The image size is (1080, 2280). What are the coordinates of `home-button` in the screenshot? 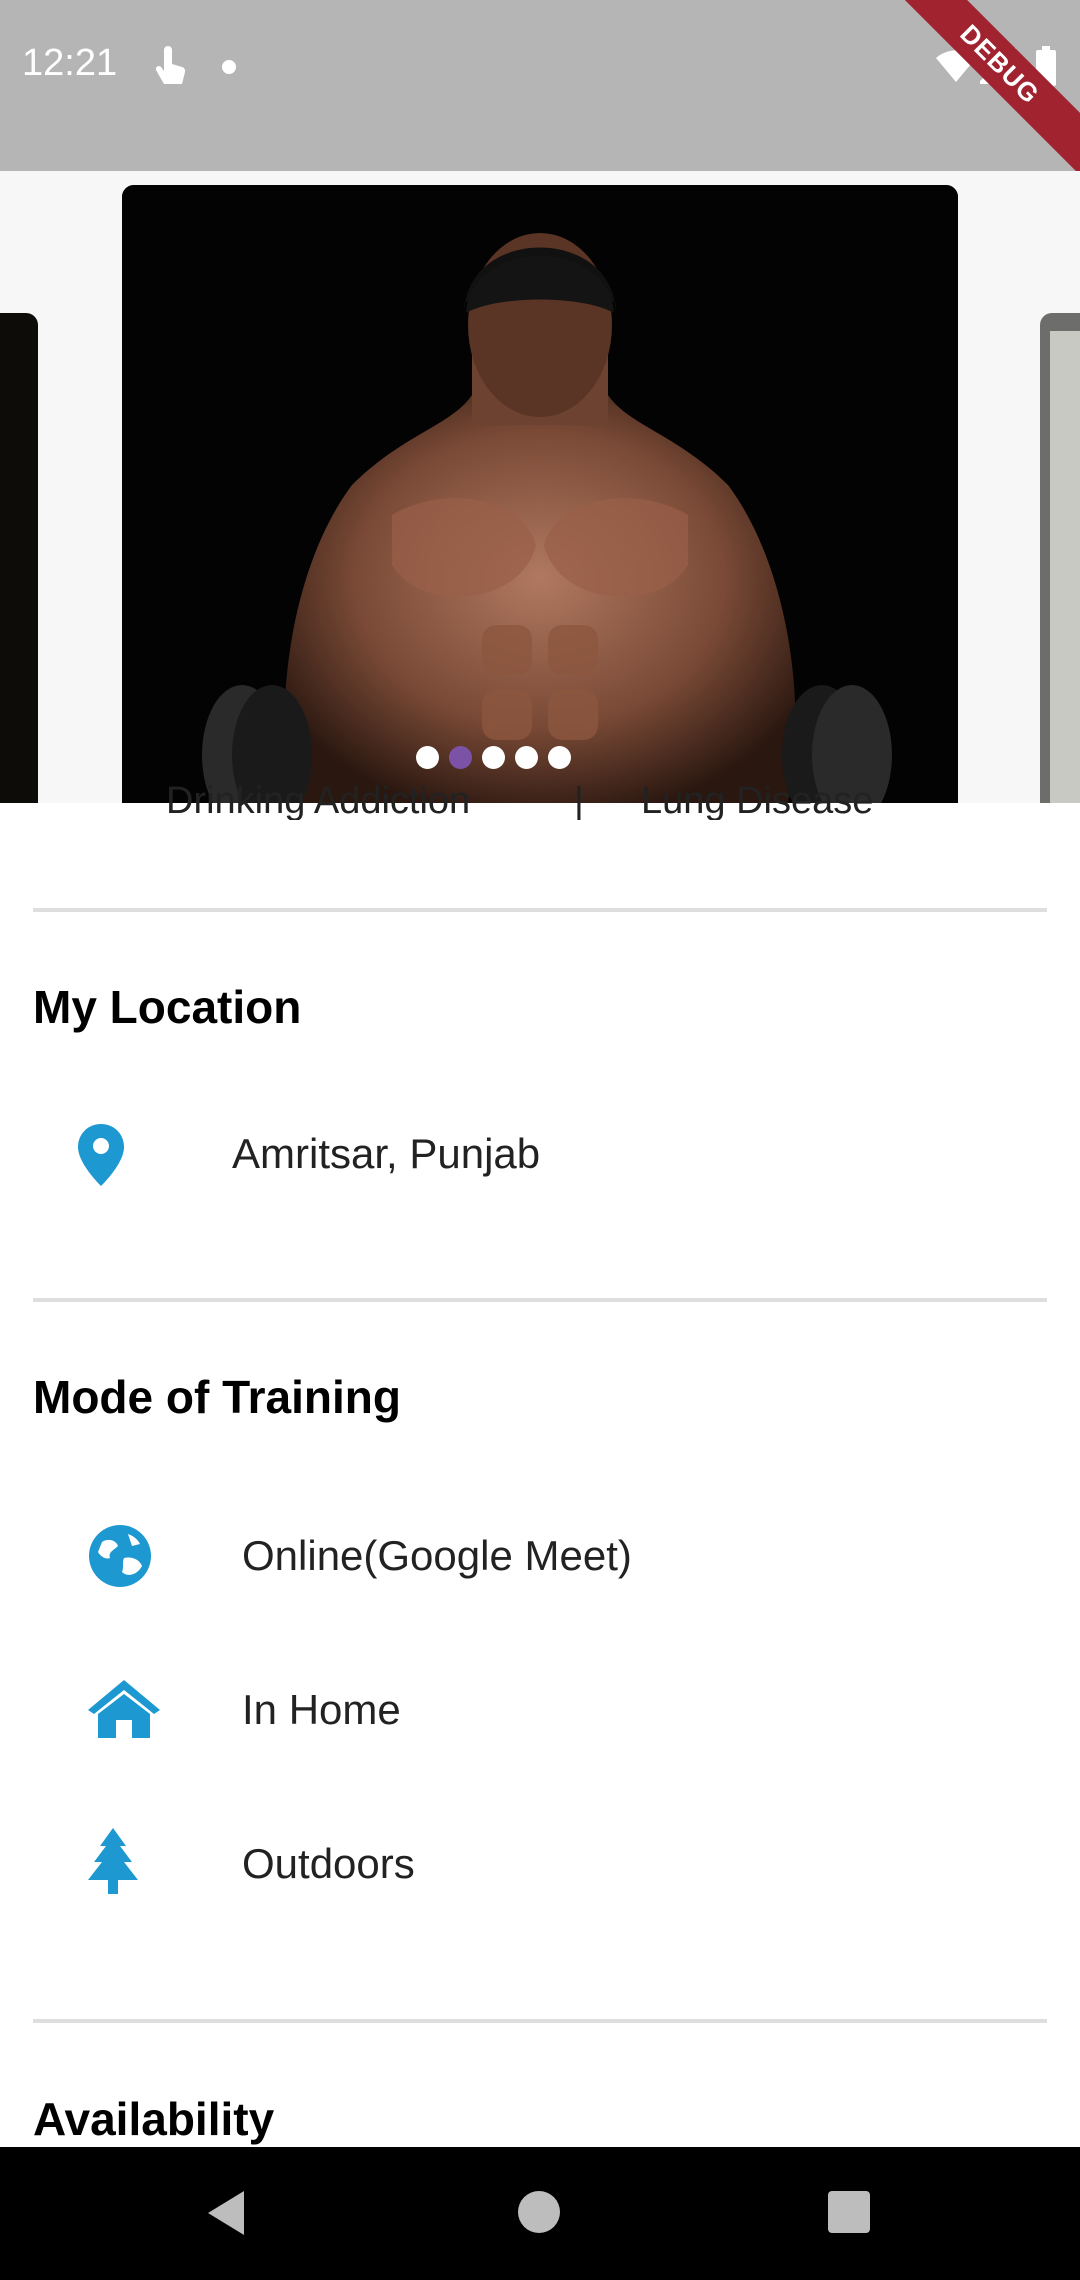 It's located at (539, 2212).